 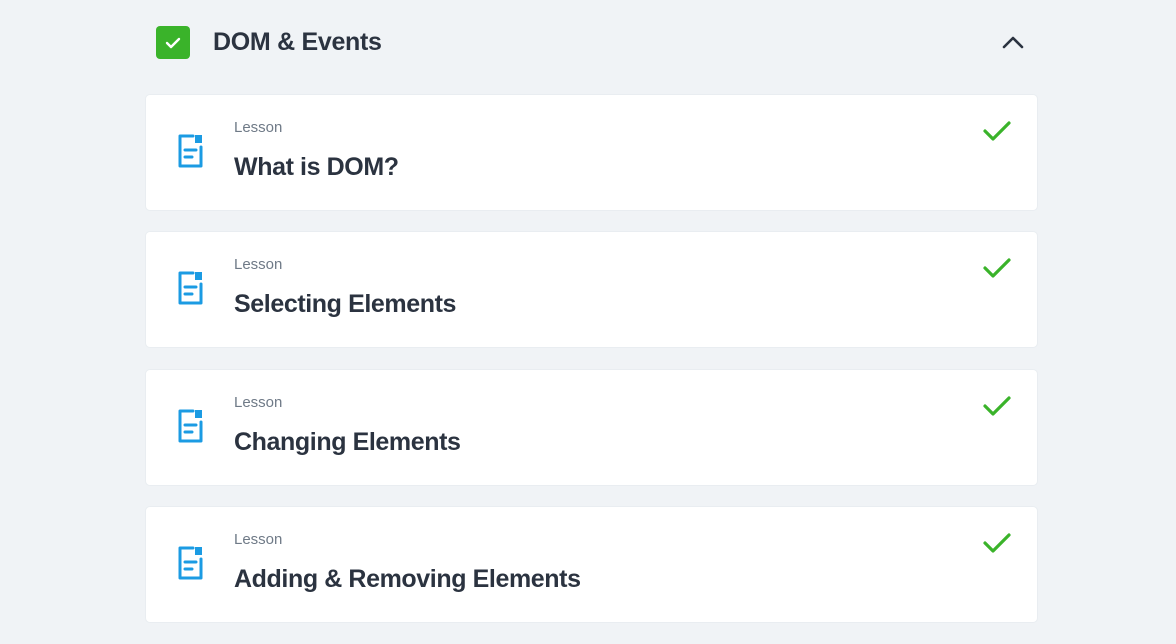 What do you see at coordinates (591, 289) in the screenshot?
I see `lesson-card: Lesson Selecting Elements` at bounding box center [591, 289].